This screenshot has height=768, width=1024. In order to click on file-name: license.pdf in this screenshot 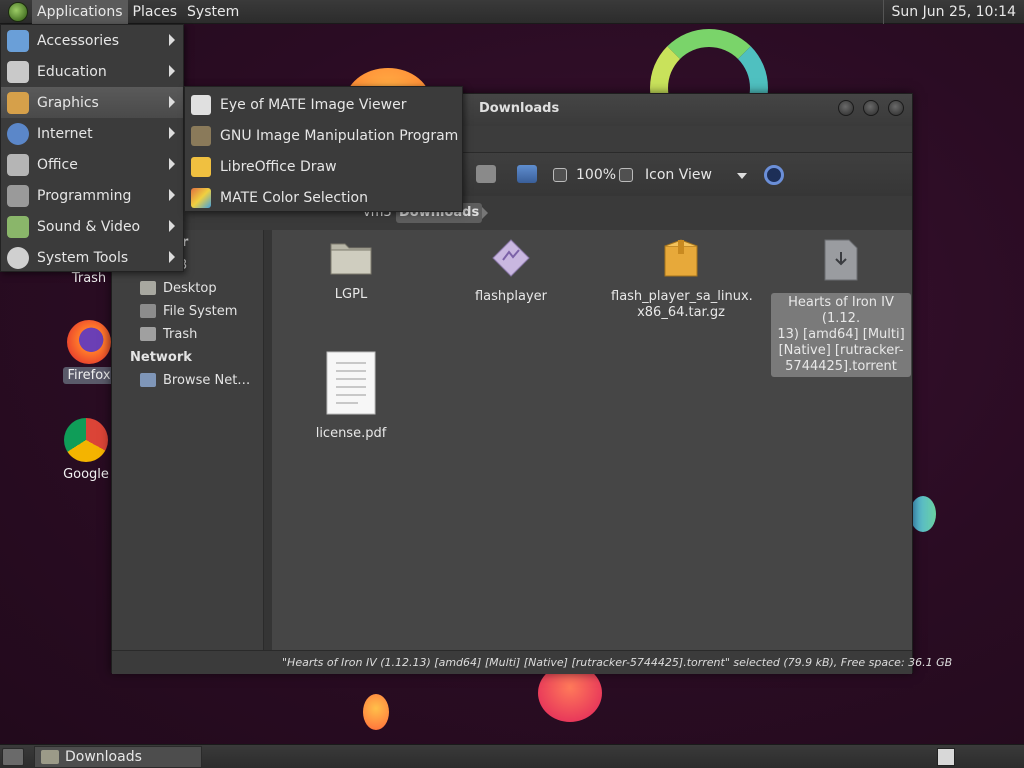, I will do `click(351, 433)`.